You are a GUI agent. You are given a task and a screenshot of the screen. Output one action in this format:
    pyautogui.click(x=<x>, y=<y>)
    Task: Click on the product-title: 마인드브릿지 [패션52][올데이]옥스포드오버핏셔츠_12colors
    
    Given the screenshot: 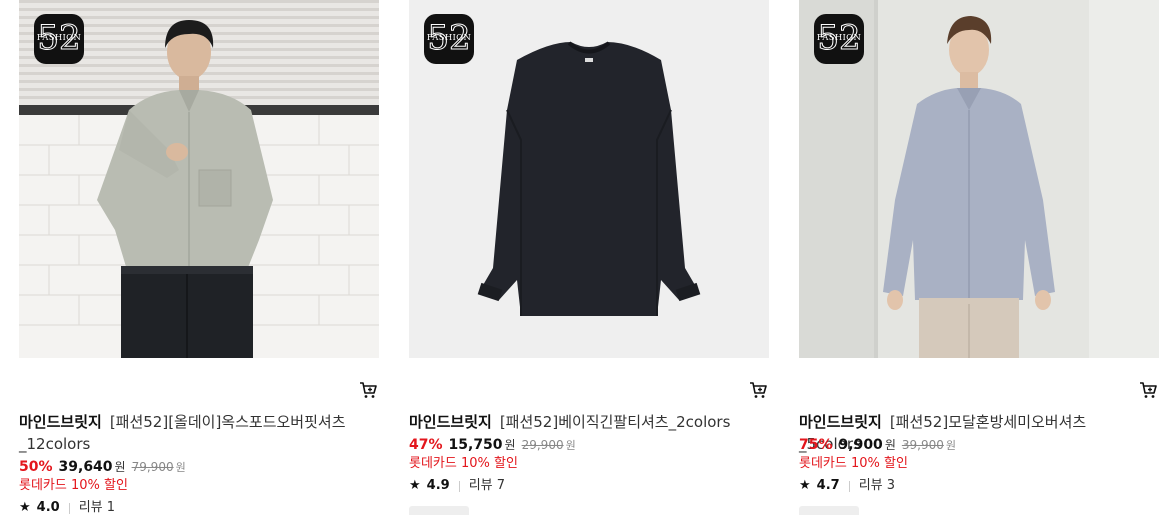 What is the action you would take?
    pyautogui.click(x=191, y=433)
    